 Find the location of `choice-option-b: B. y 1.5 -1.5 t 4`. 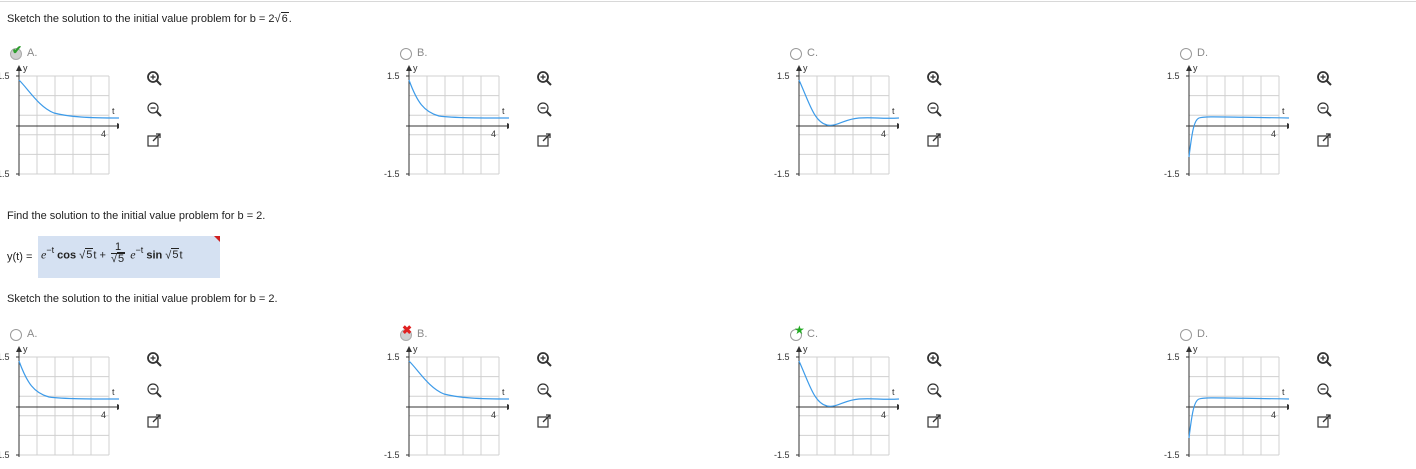

choice-option-b: B. y 1.5 -1.5 t 4 is located at coordinates (482, 117).